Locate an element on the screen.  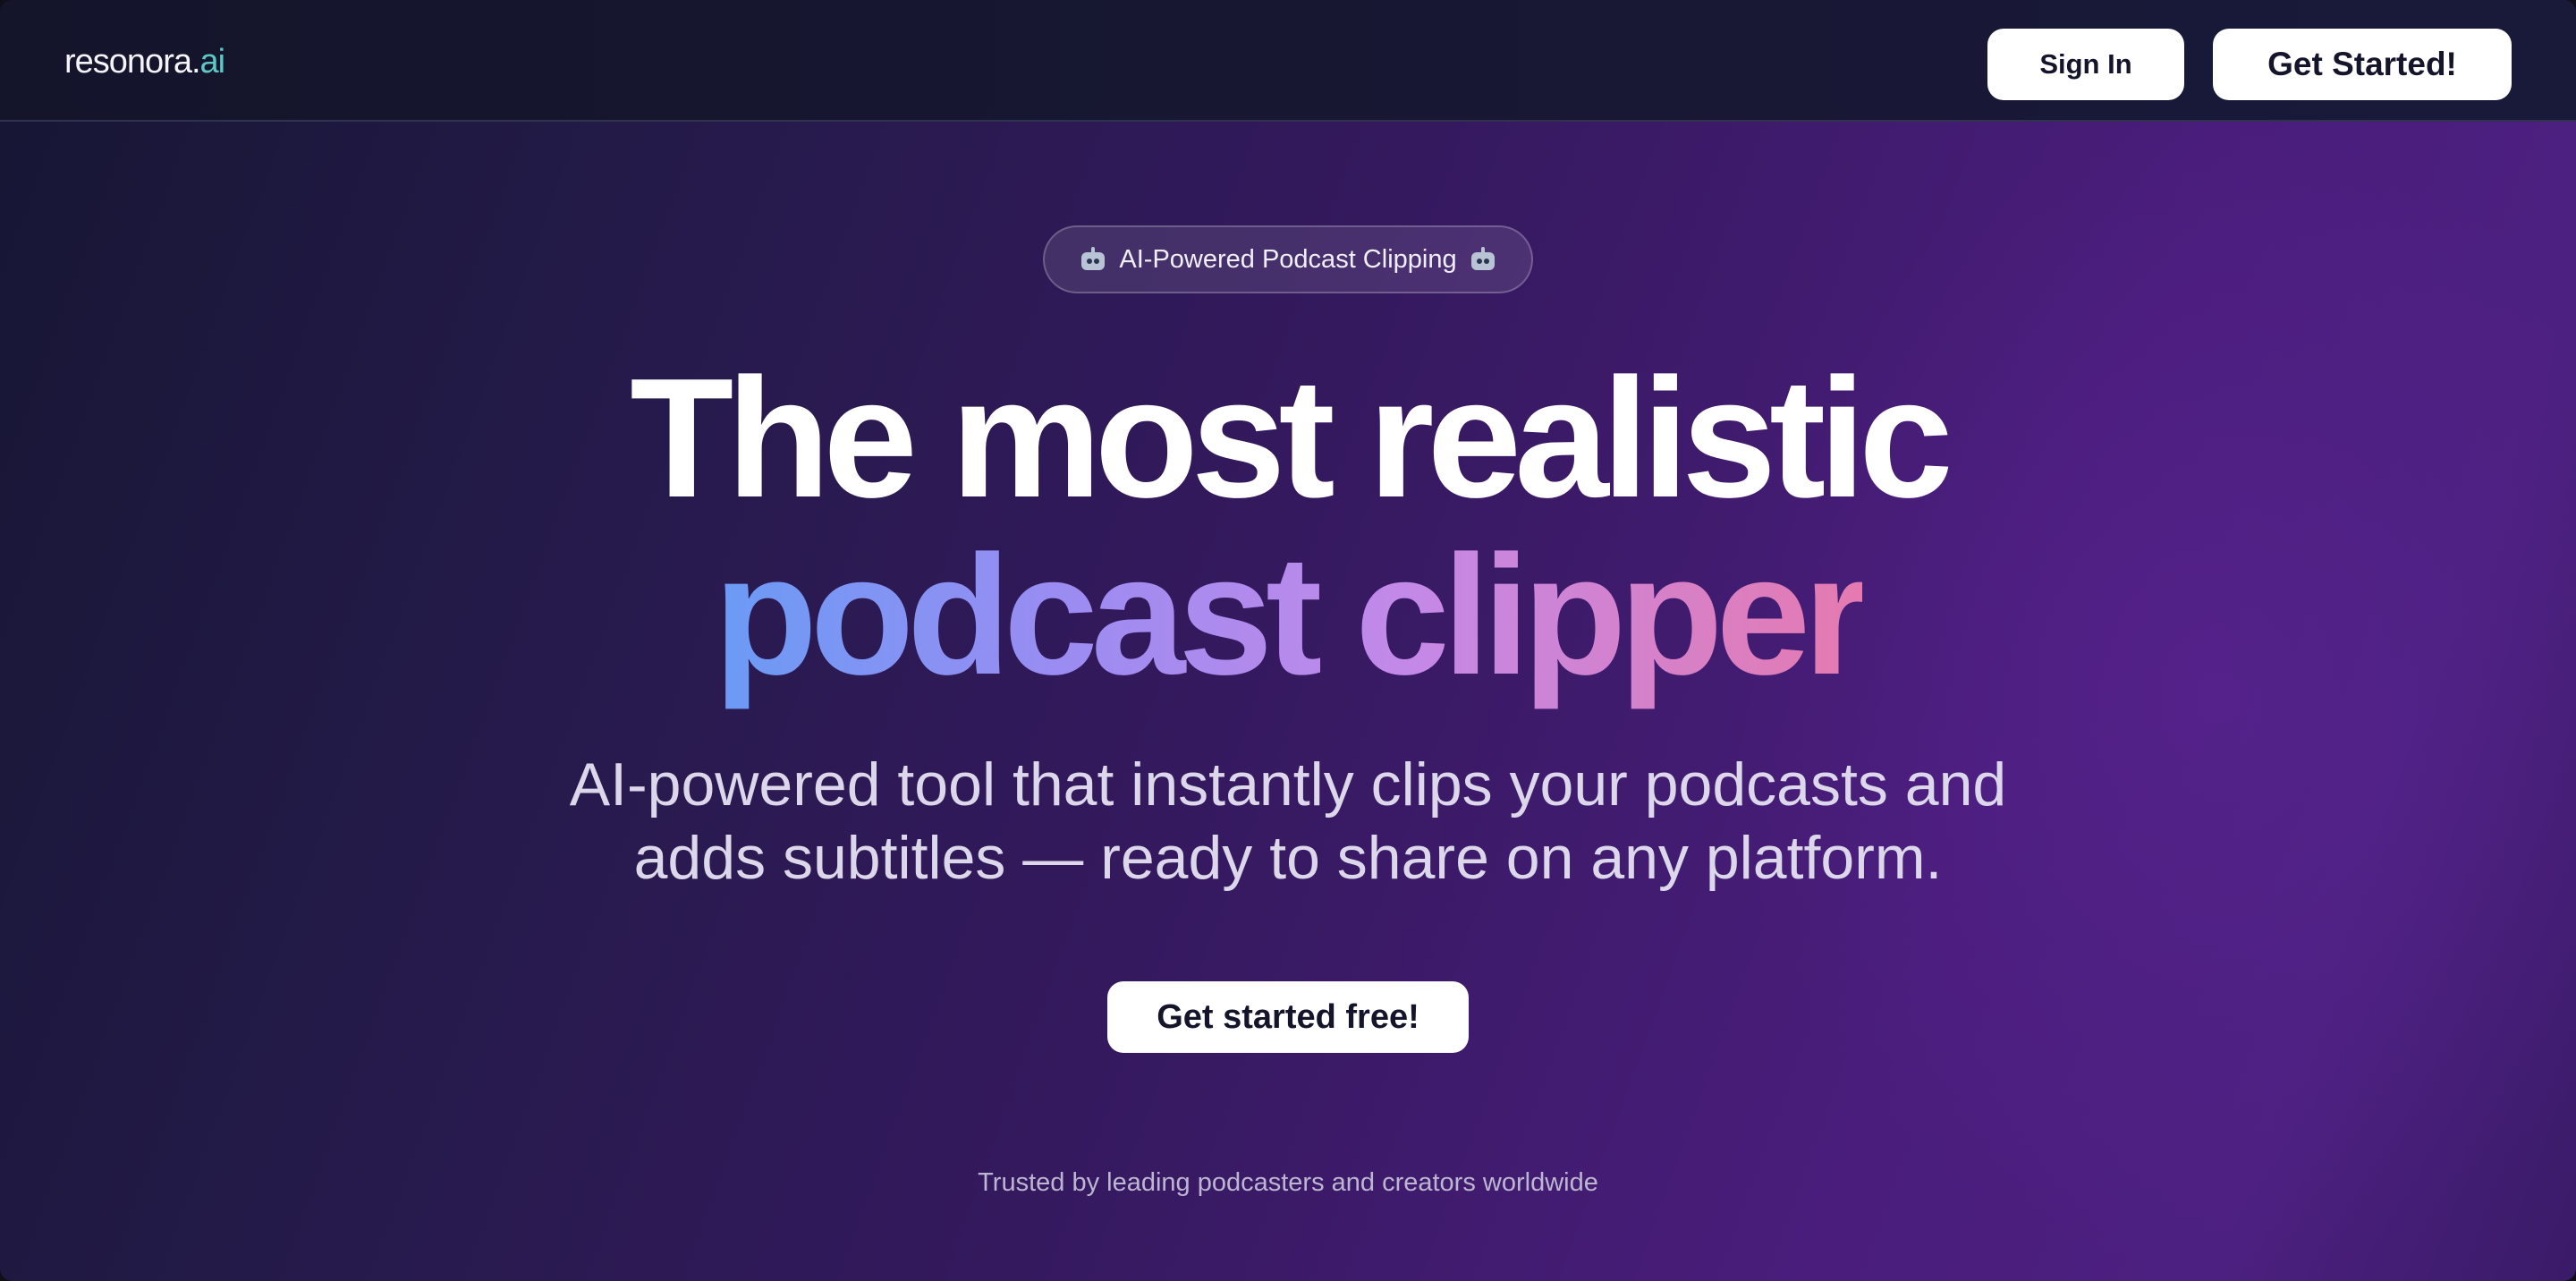
get-started-button: Get Started! is located at coordinates (2362, 64).